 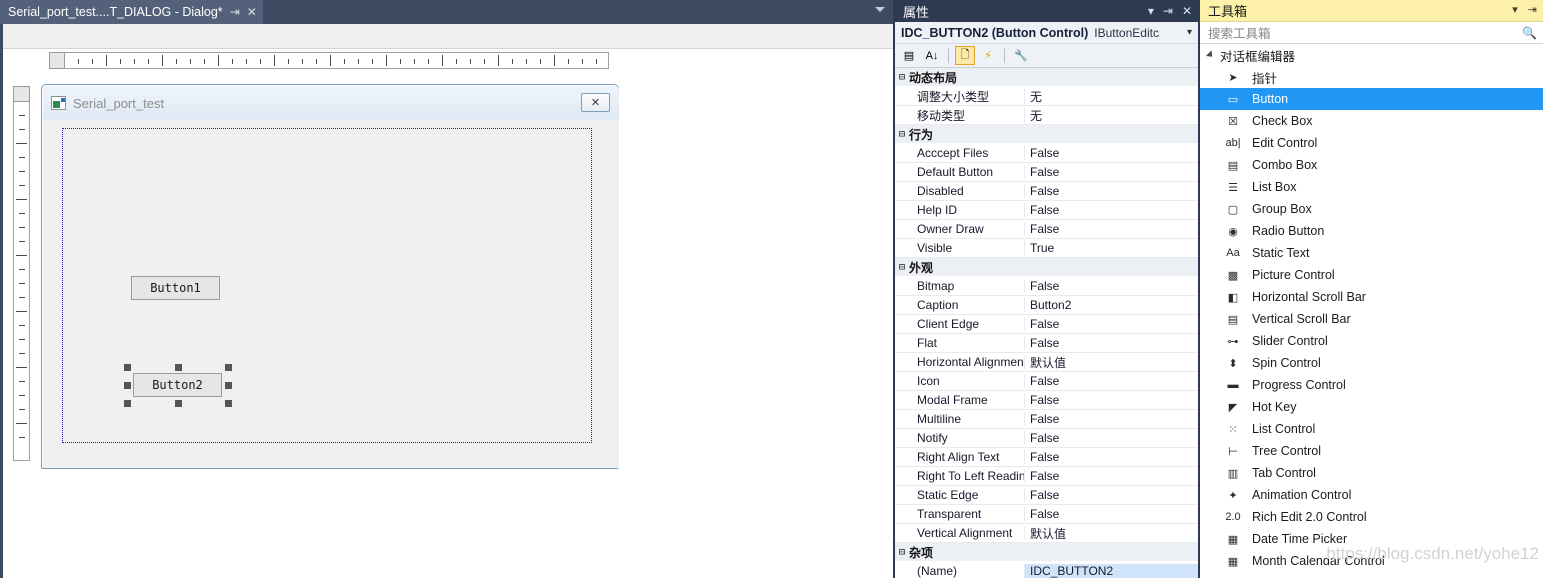 I want to click on property-row: Static Edge False, so click(x=1046, y=495).